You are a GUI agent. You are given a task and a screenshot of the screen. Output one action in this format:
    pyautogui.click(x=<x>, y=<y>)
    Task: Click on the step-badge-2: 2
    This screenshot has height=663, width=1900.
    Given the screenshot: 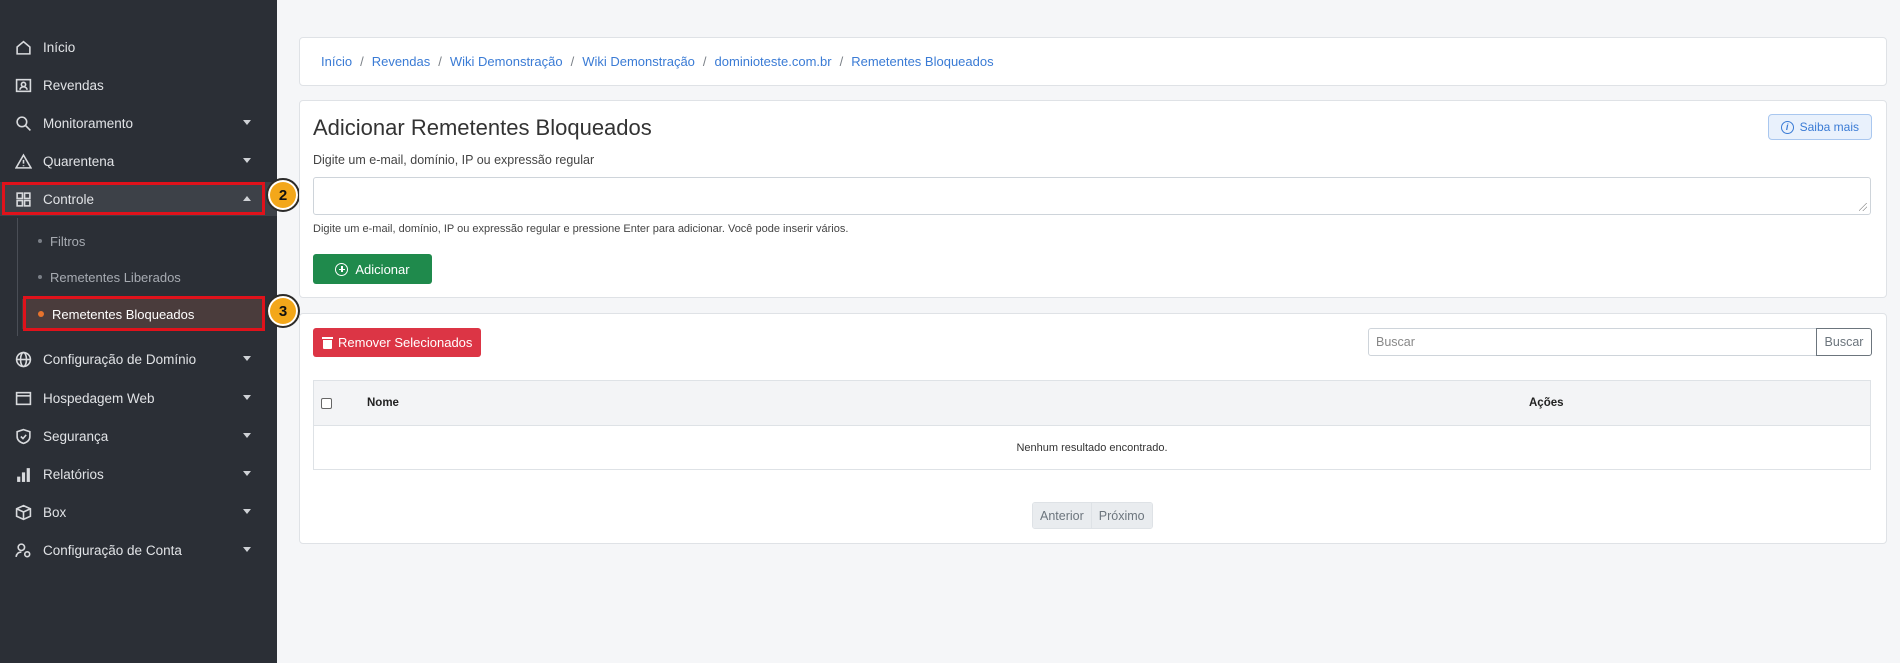 What is the action you would take?
    pyautogui.click(x=283, y=195)
    